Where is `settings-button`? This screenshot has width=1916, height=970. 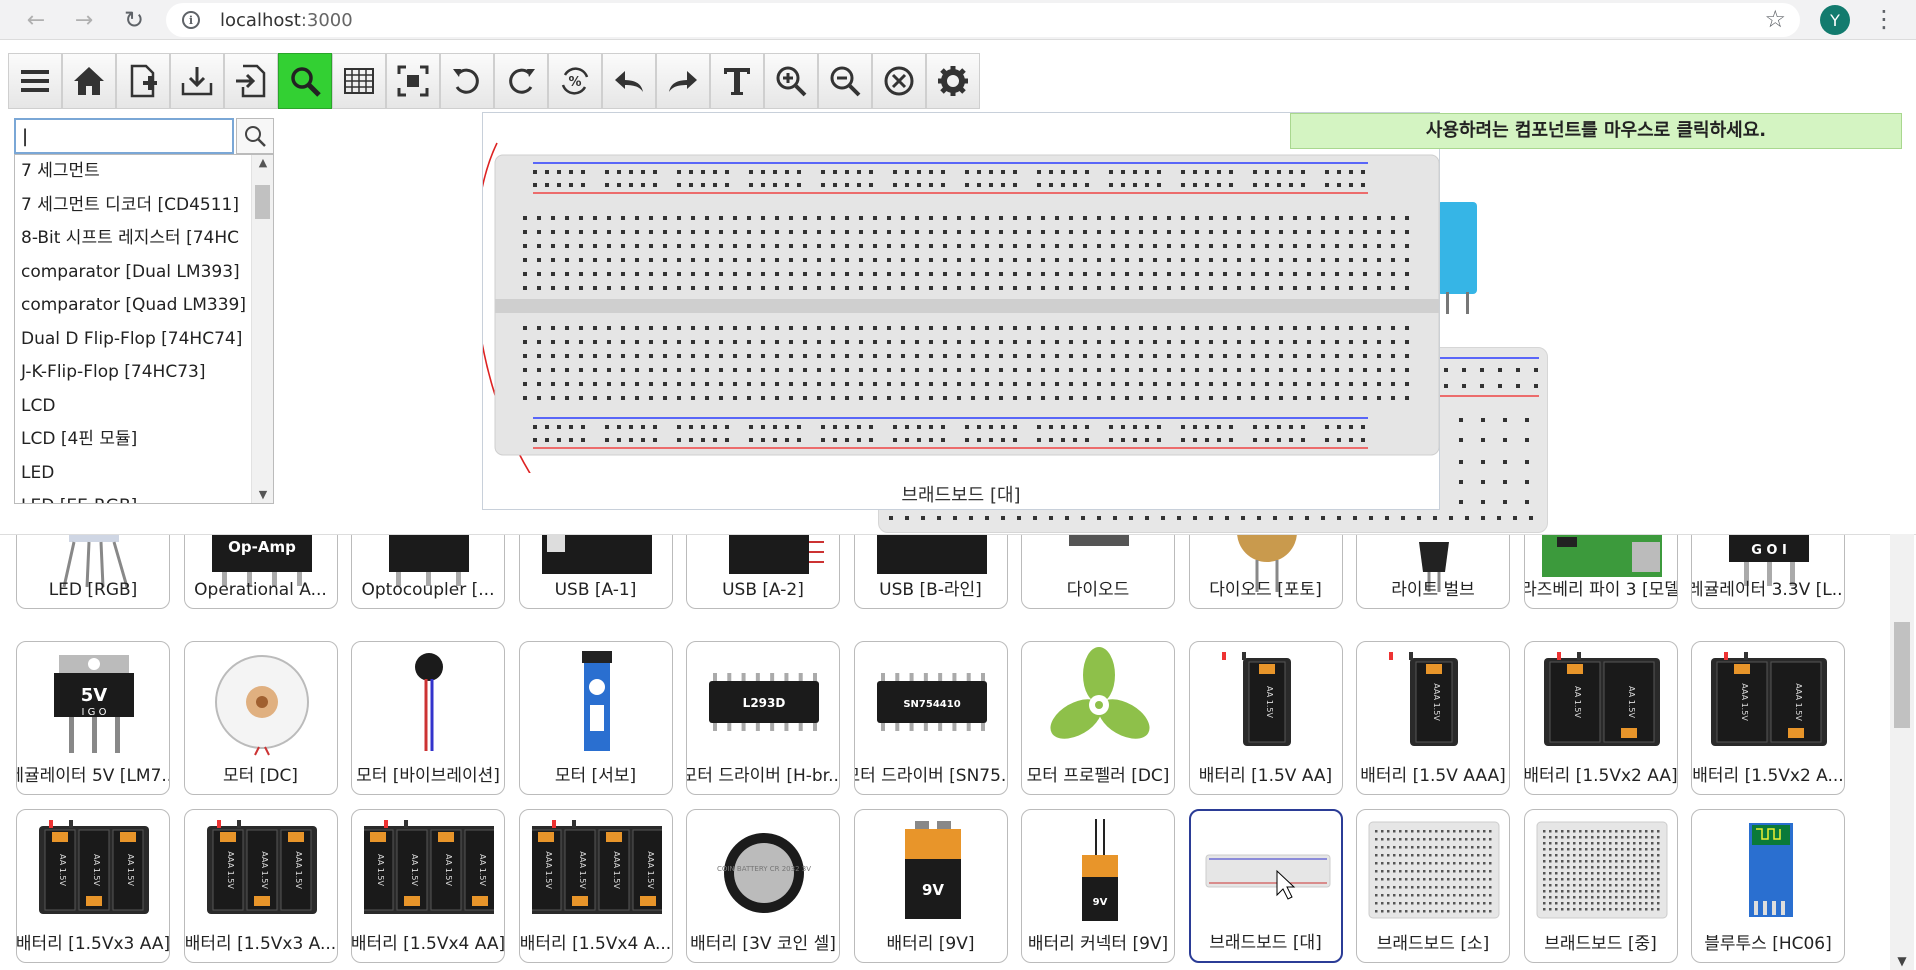
settings-button is located at coordinates (953, 81).